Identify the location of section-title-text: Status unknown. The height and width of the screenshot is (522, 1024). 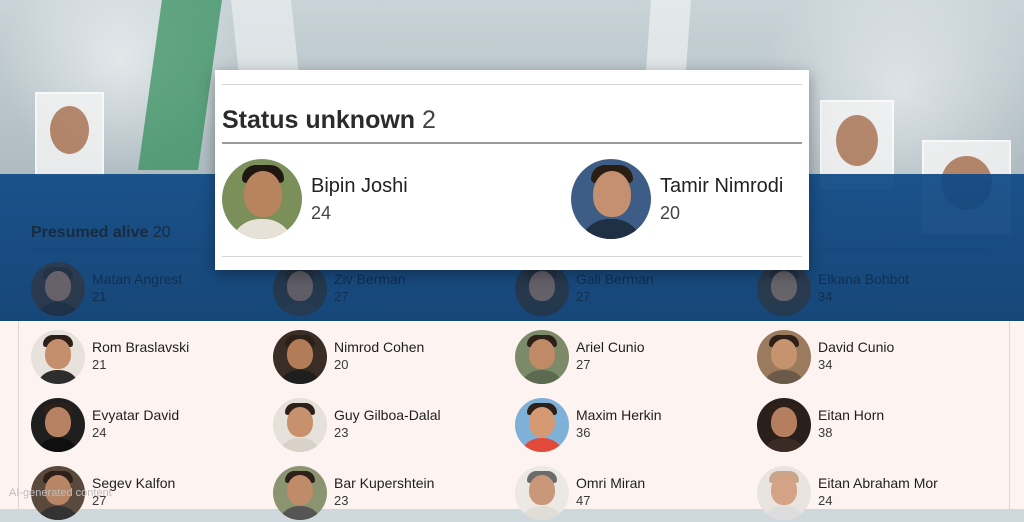
(319, 120).